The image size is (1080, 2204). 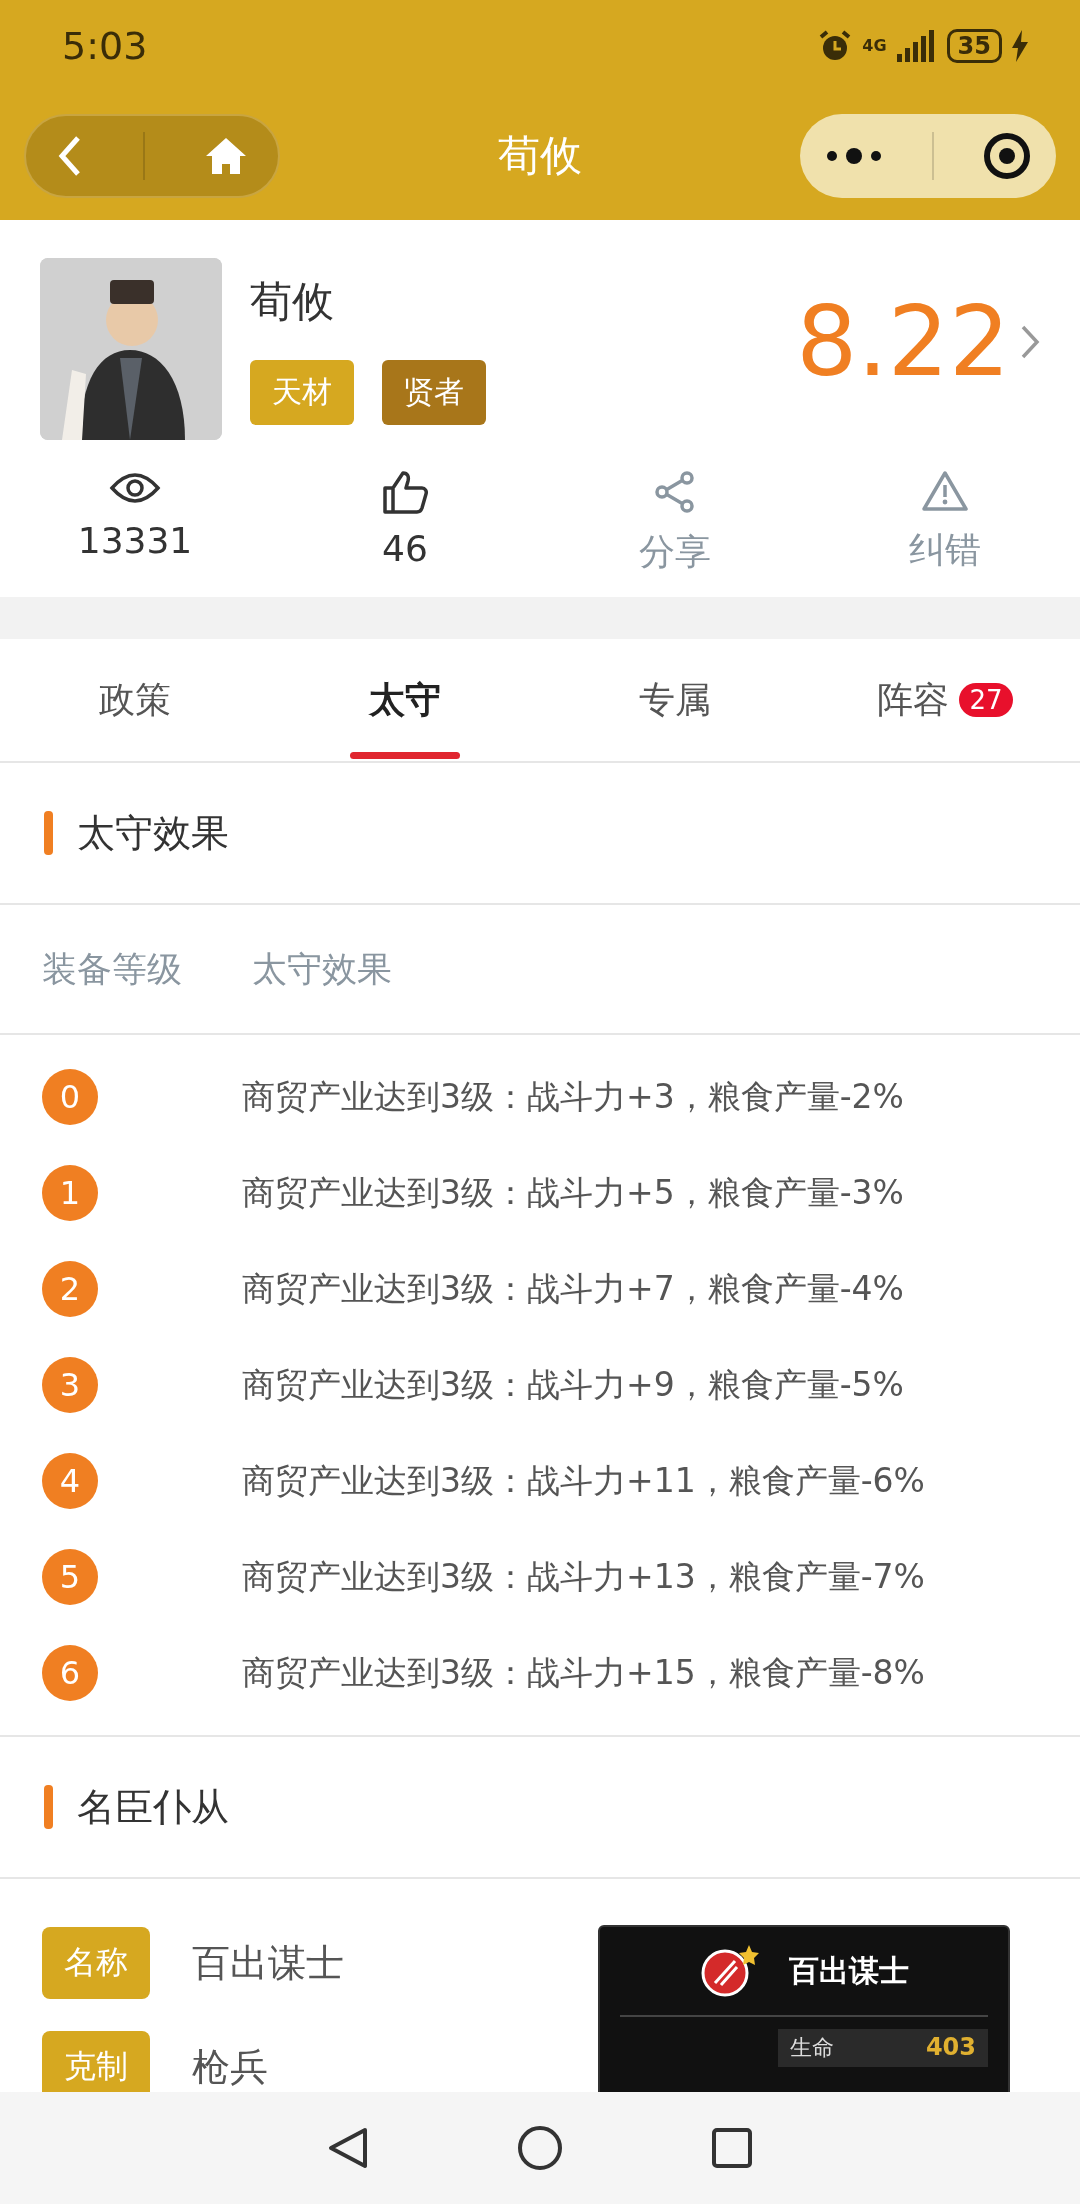 What do you see at coordinates (916, 46) in the screenshot?
I see `signal-icon` at bounding box center [916, 46].